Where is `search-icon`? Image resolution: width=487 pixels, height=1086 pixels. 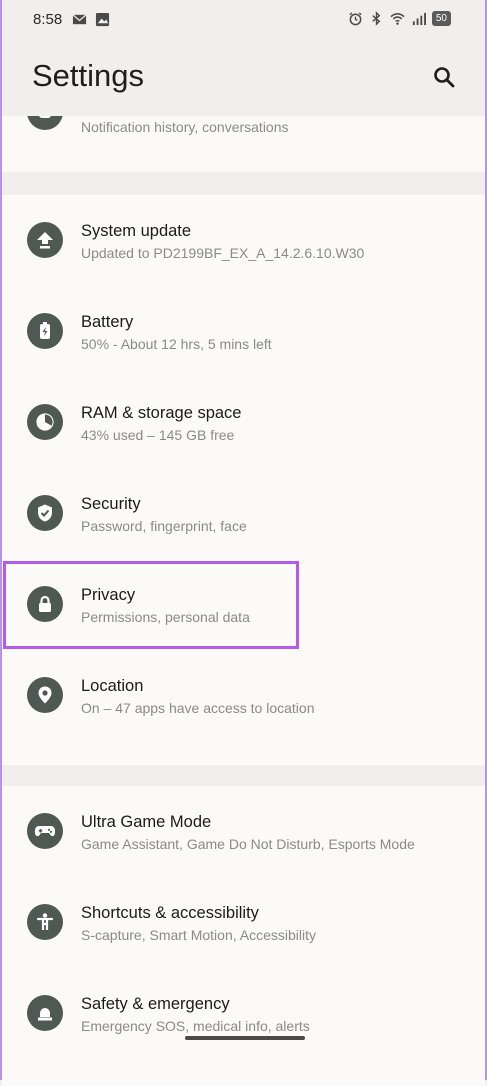 search-icon is located at coordinates (444, 77).